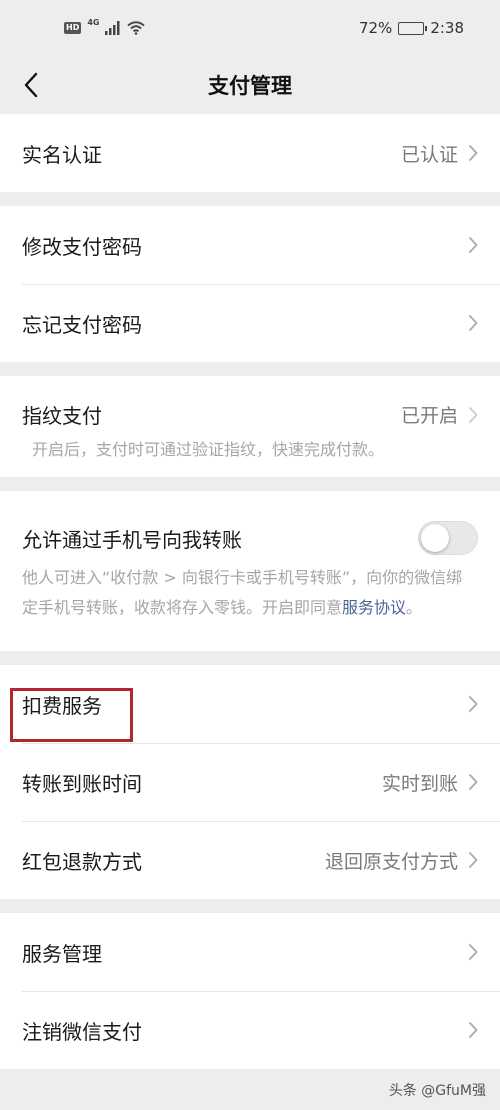  I want to click on back-arrow-icon, so click(31, 85).